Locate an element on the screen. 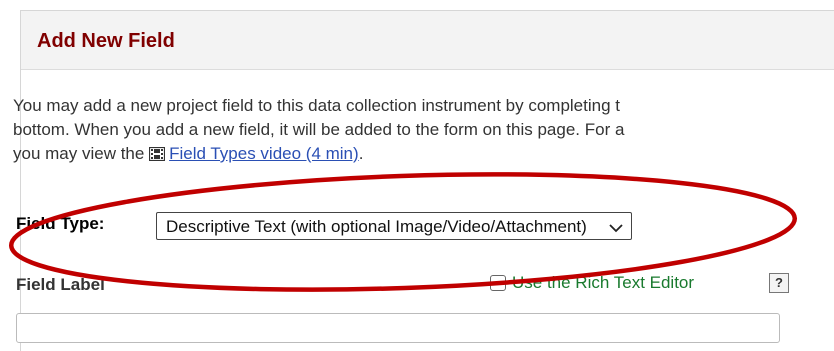  field-label-heading: Field Label is located at coordinates (60, 284).